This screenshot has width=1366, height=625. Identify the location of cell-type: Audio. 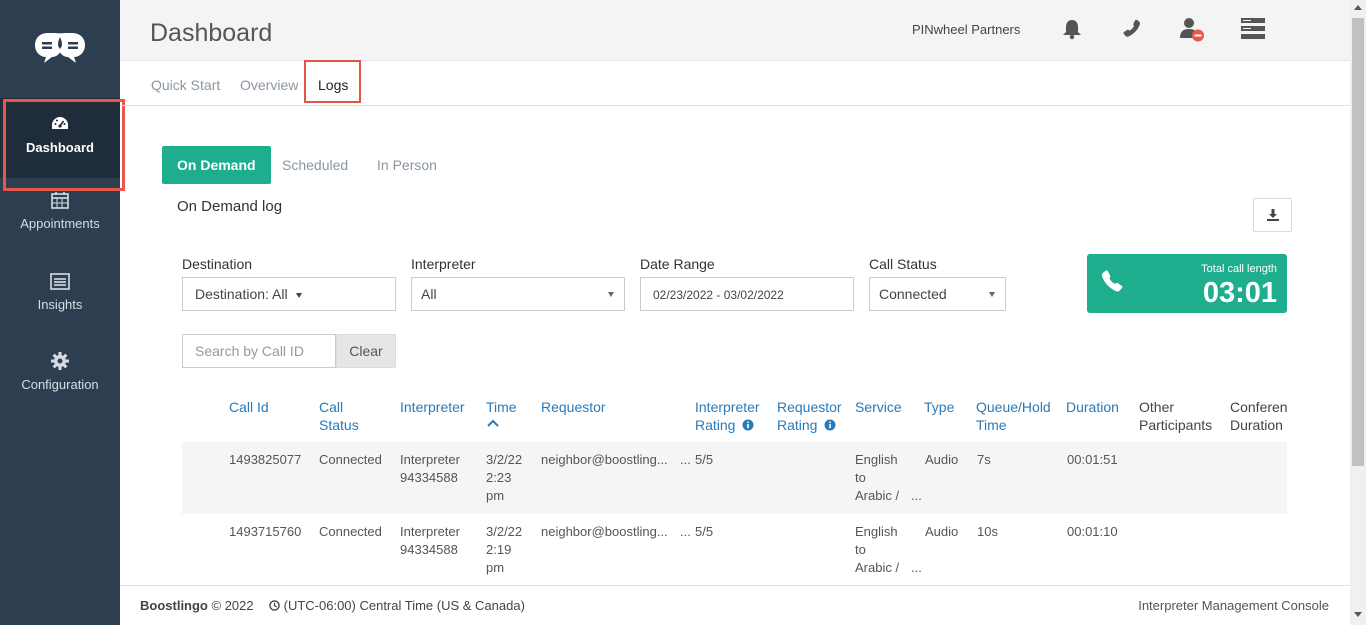
(942, 531).